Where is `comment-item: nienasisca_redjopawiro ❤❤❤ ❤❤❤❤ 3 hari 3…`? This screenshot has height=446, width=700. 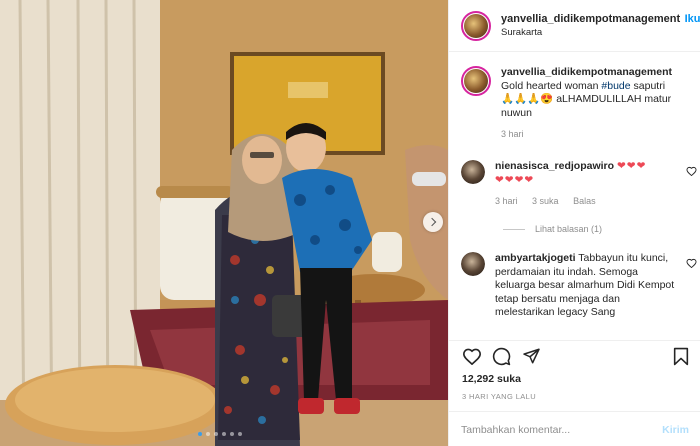
comment-item: nienasisca_redjopawiro ❤❤❤ ❤❤❤❤ 3 hari 3… is located at coordinates (579, 184).